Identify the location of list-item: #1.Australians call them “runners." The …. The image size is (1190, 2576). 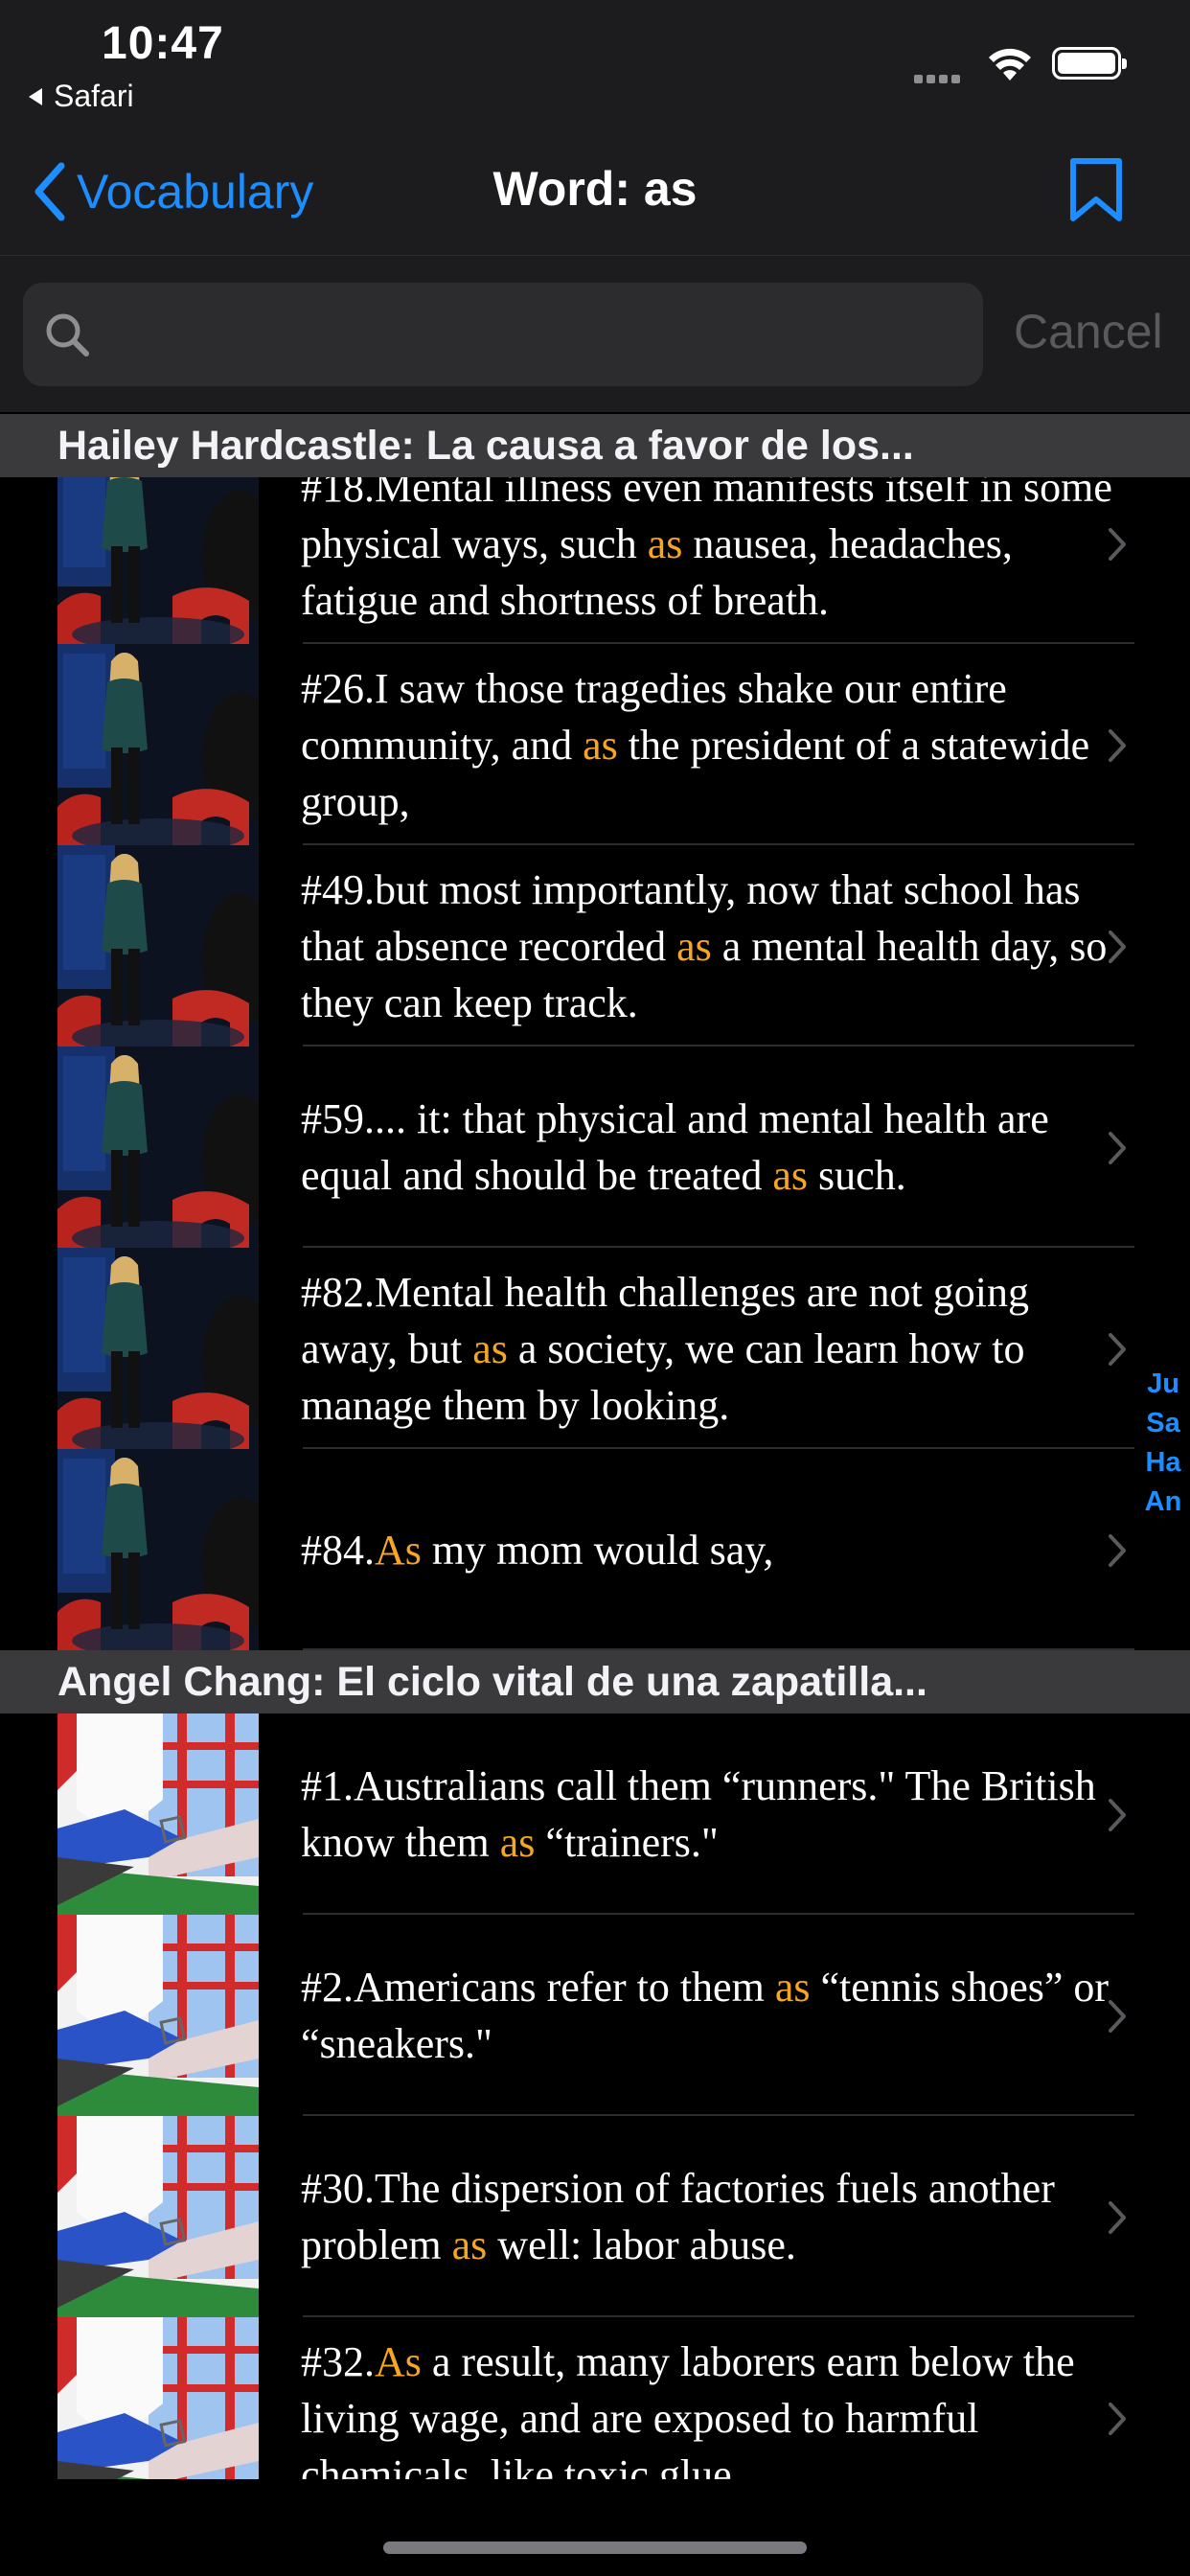
(595, 1814).